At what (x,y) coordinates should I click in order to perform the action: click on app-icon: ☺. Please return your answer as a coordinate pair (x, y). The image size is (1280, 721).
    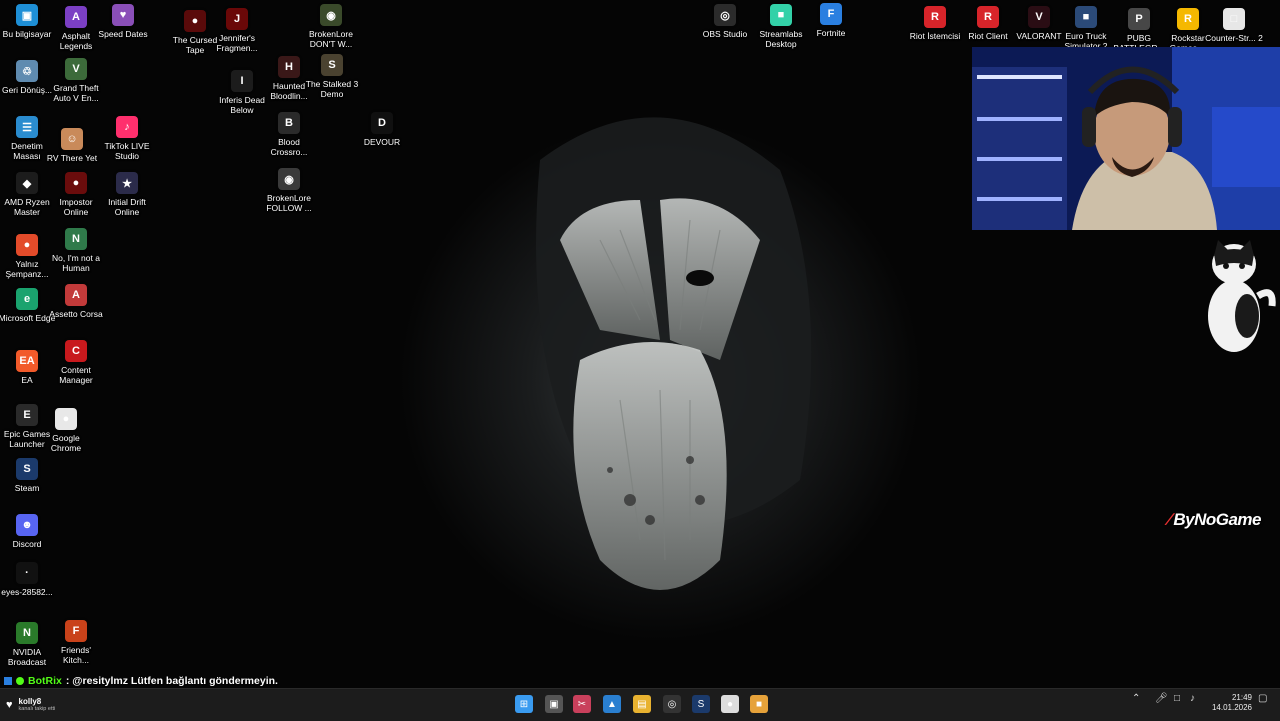
    Looking at the image, I should click on (72, 139).